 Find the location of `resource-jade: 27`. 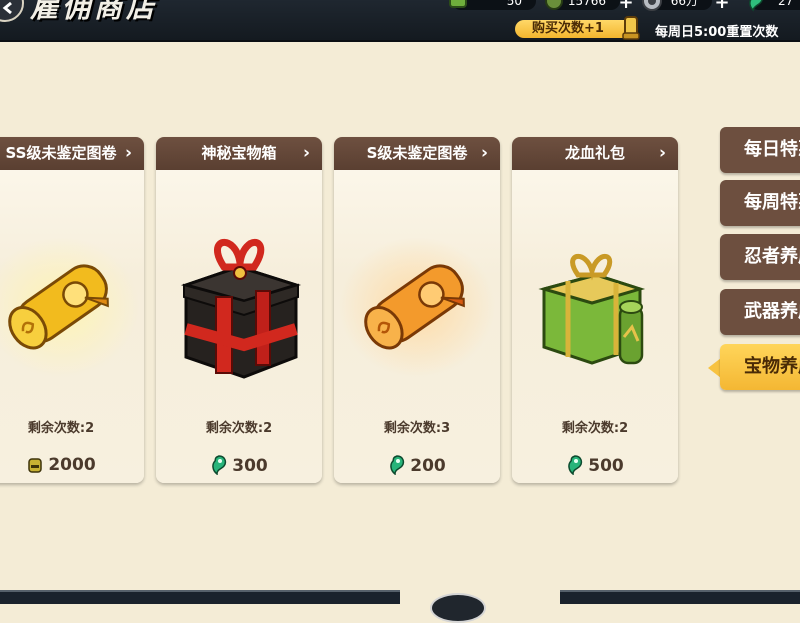

resource-jade: 27 is located at coordinates (774, 6).